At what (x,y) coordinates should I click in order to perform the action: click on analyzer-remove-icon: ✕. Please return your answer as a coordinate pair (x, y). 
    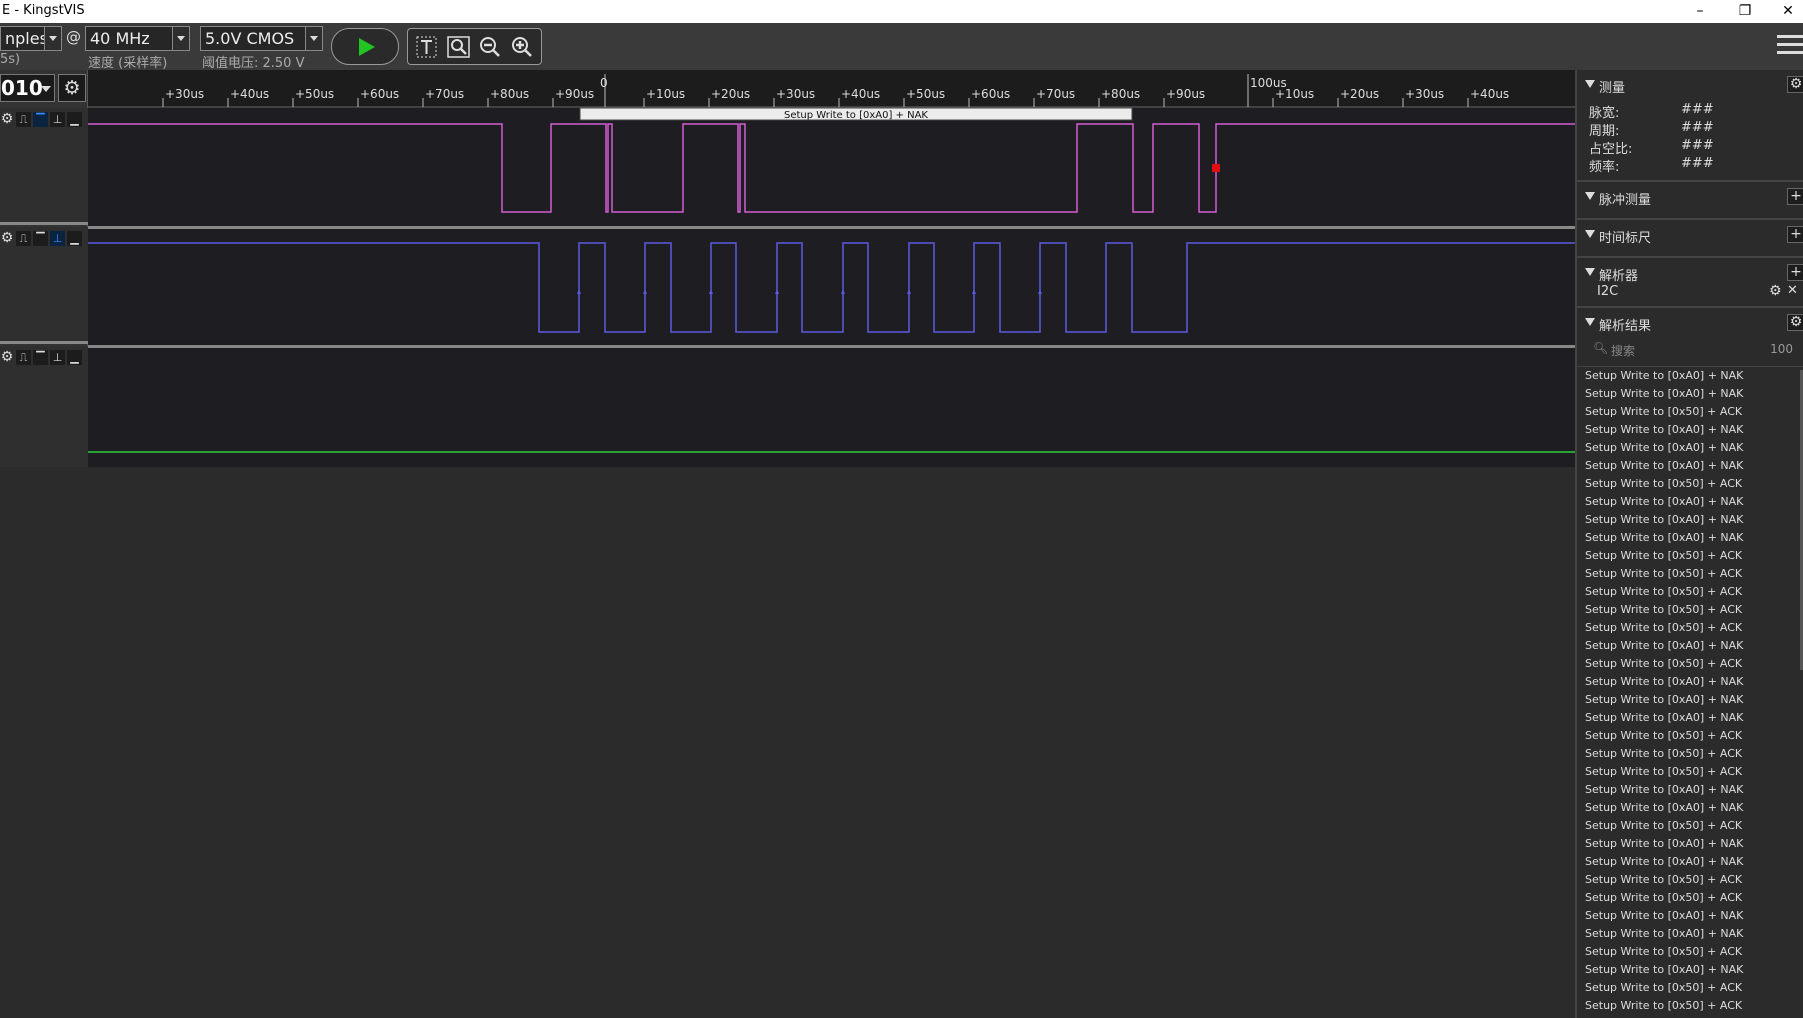
    Looking at the image, I should click on (1792, 290).